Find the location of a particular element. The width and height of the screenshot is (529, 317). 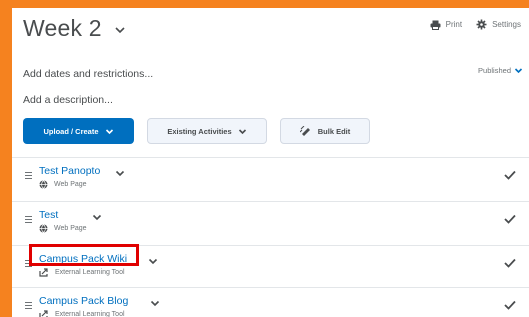

existing-activities-label: Existing Activities is located at coordinates (199, 131).